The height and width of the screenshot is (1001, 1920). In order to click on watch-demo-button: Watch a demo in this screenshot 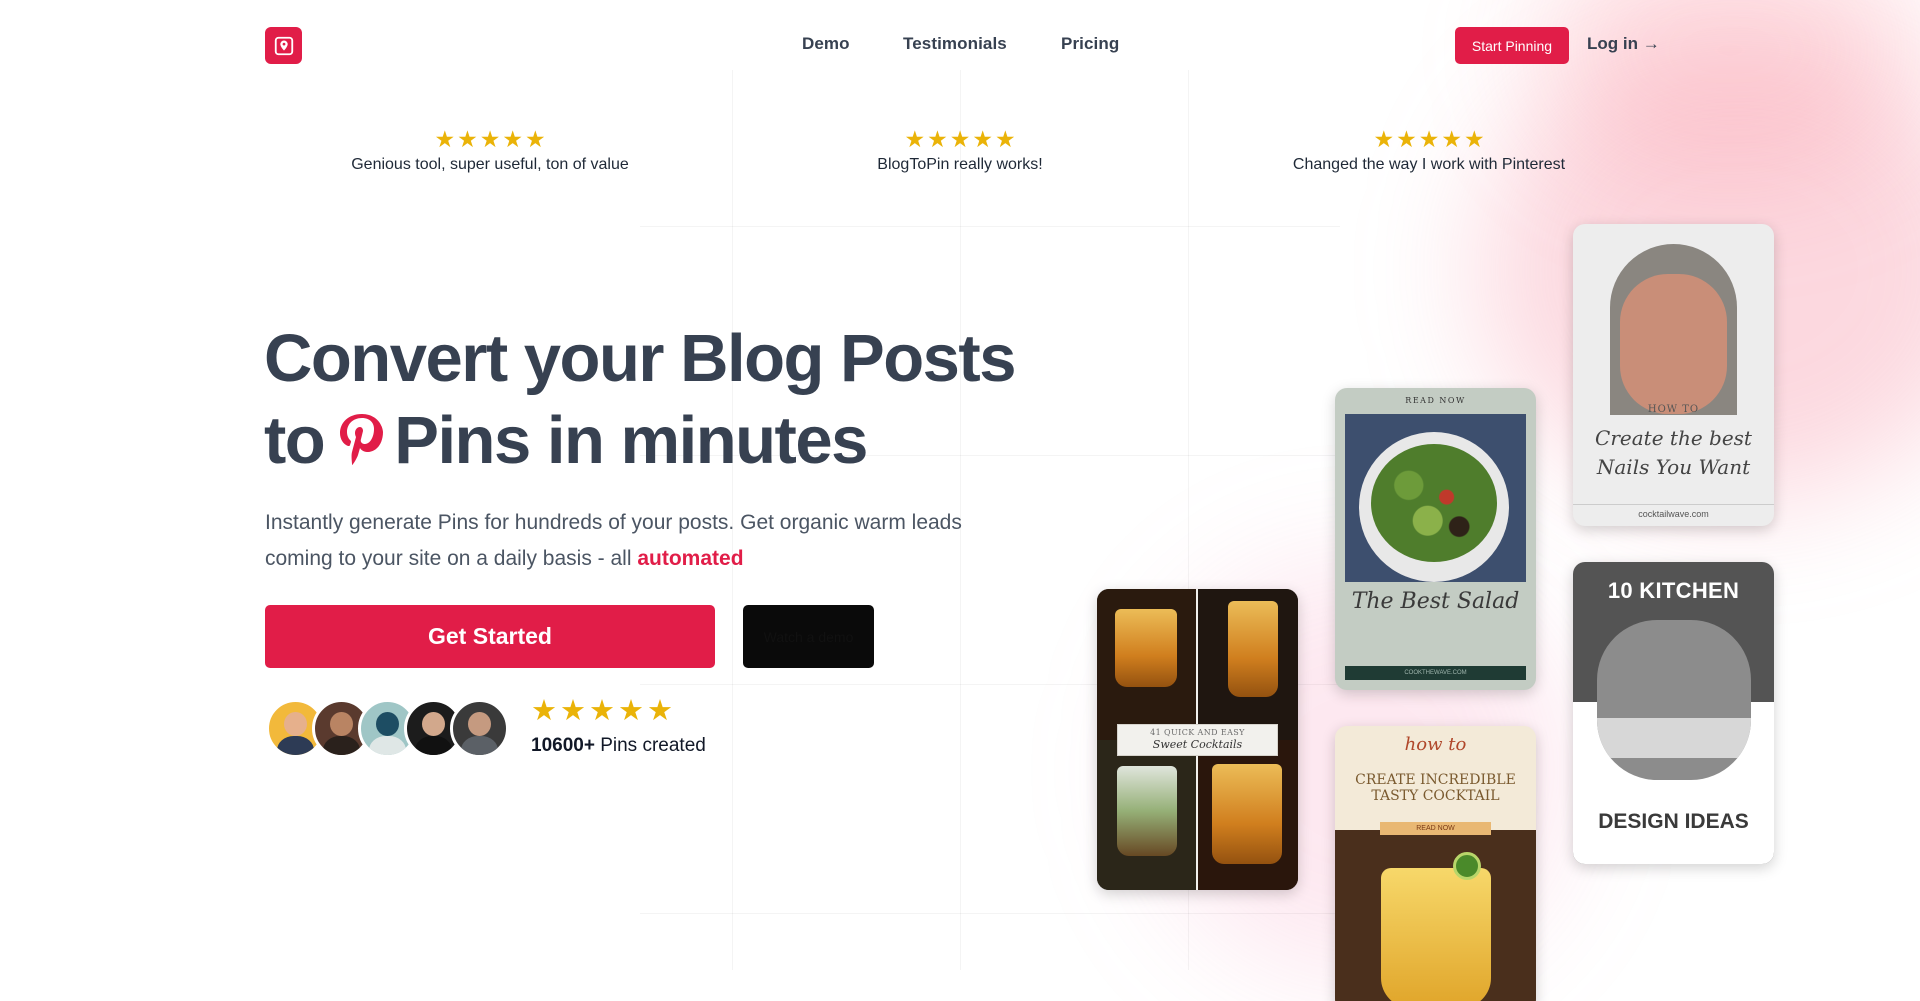, I will do `click(808, 636)`.